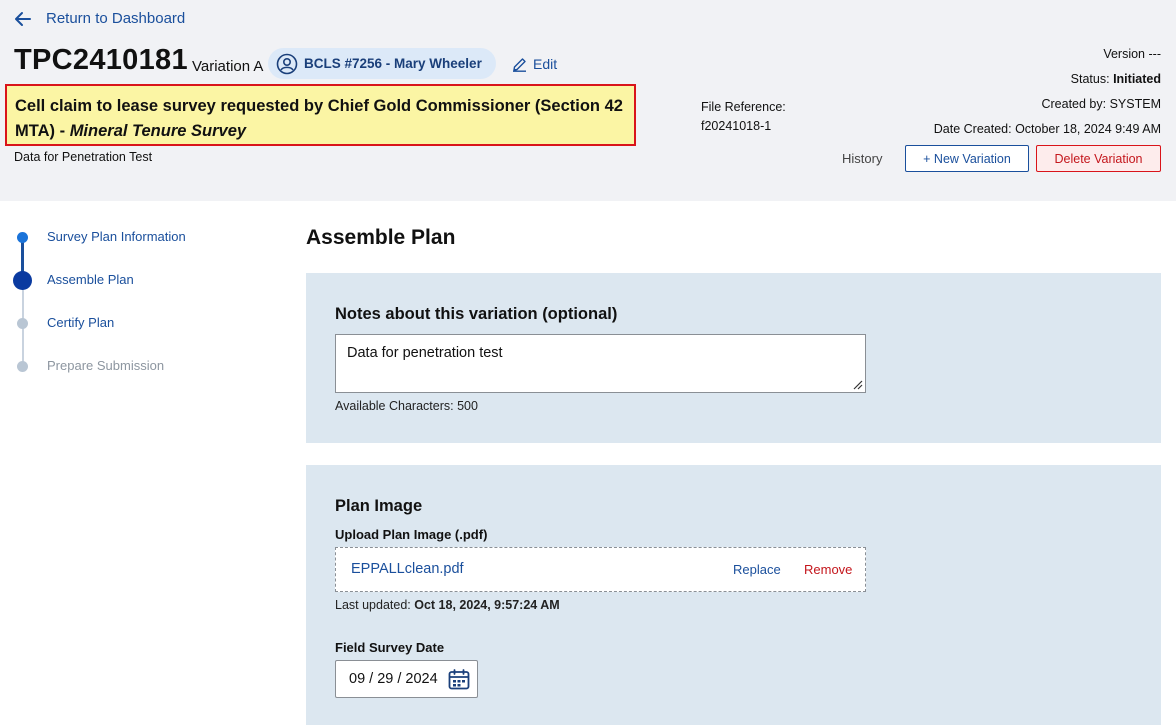  I want to click on status-info: Status: Initiated, so click(1116, 79).